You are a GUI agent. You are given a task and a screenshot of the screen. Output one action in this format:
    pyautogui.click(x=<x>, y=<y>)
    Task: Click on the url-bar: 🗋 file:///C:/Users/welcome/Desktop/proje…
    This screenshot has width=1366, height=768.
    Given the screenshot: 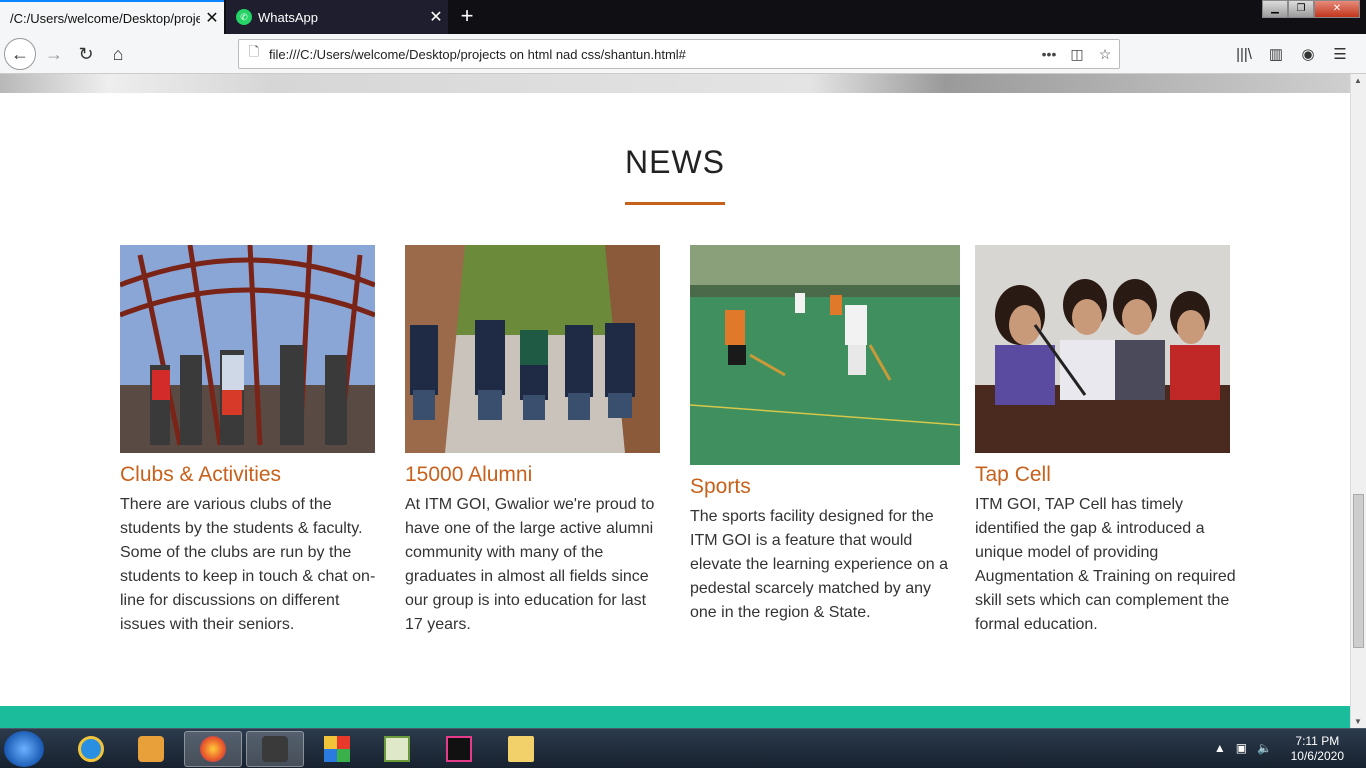 What is the action you would take?
    pyautogui.click(x=679, y=54)
    